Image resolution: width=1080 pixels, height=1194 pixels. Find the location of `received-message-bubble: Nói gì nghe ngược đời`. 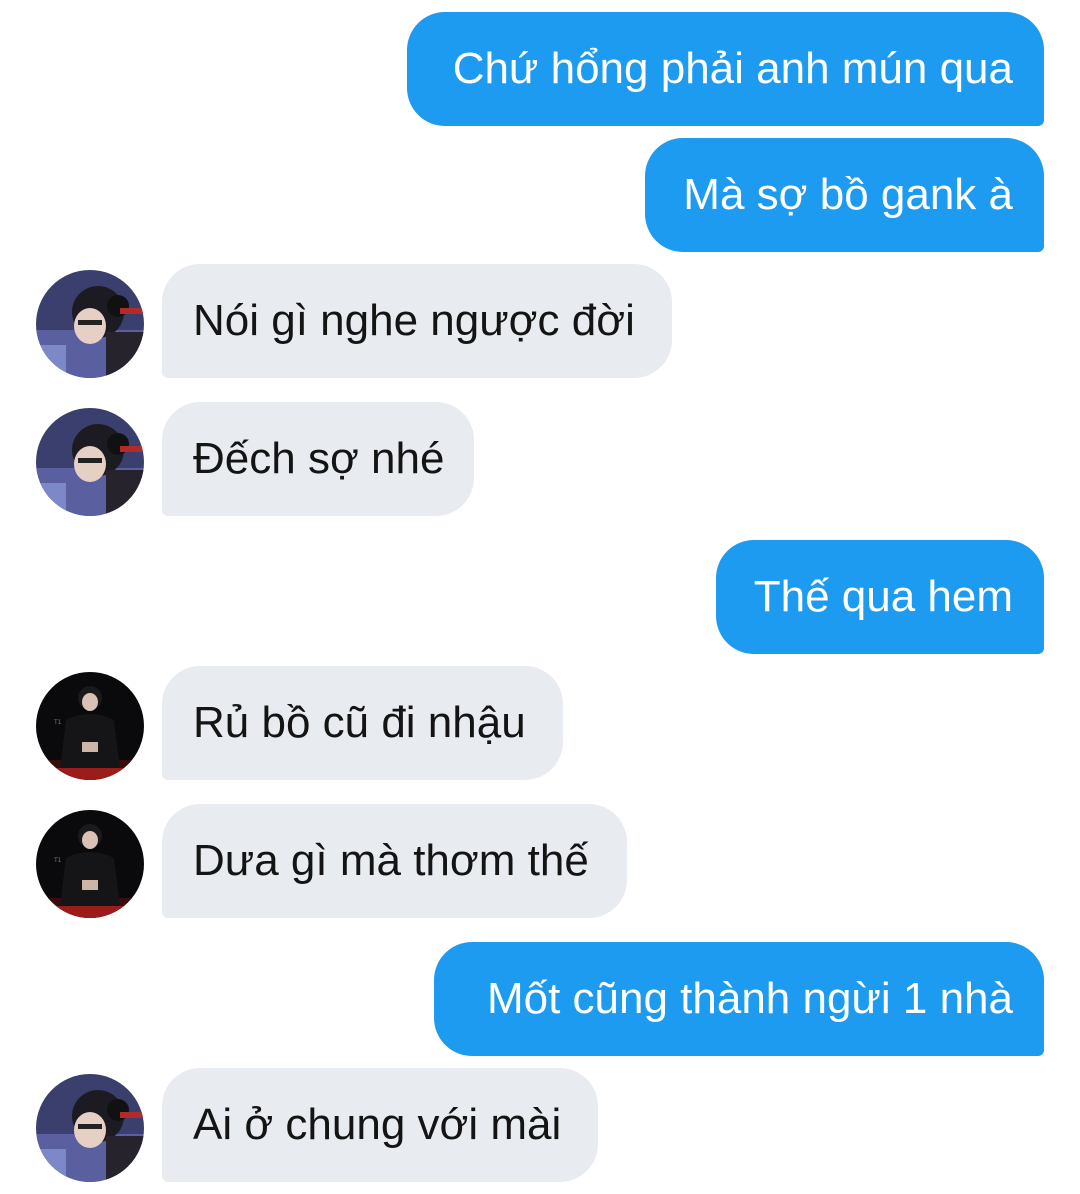

received-message-bubble: Nói gì nghe ngược đời is located at coordinates (417, 321).